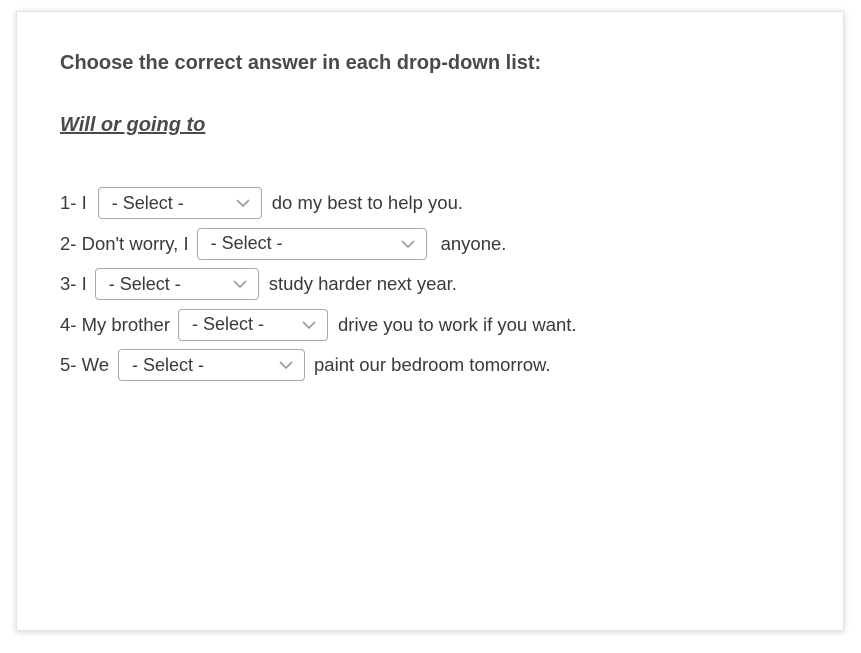 Image resolution: width=861 pixels, height=653 pixels. I want to click on question-3-select-value: - Select -, so click(144, 283).